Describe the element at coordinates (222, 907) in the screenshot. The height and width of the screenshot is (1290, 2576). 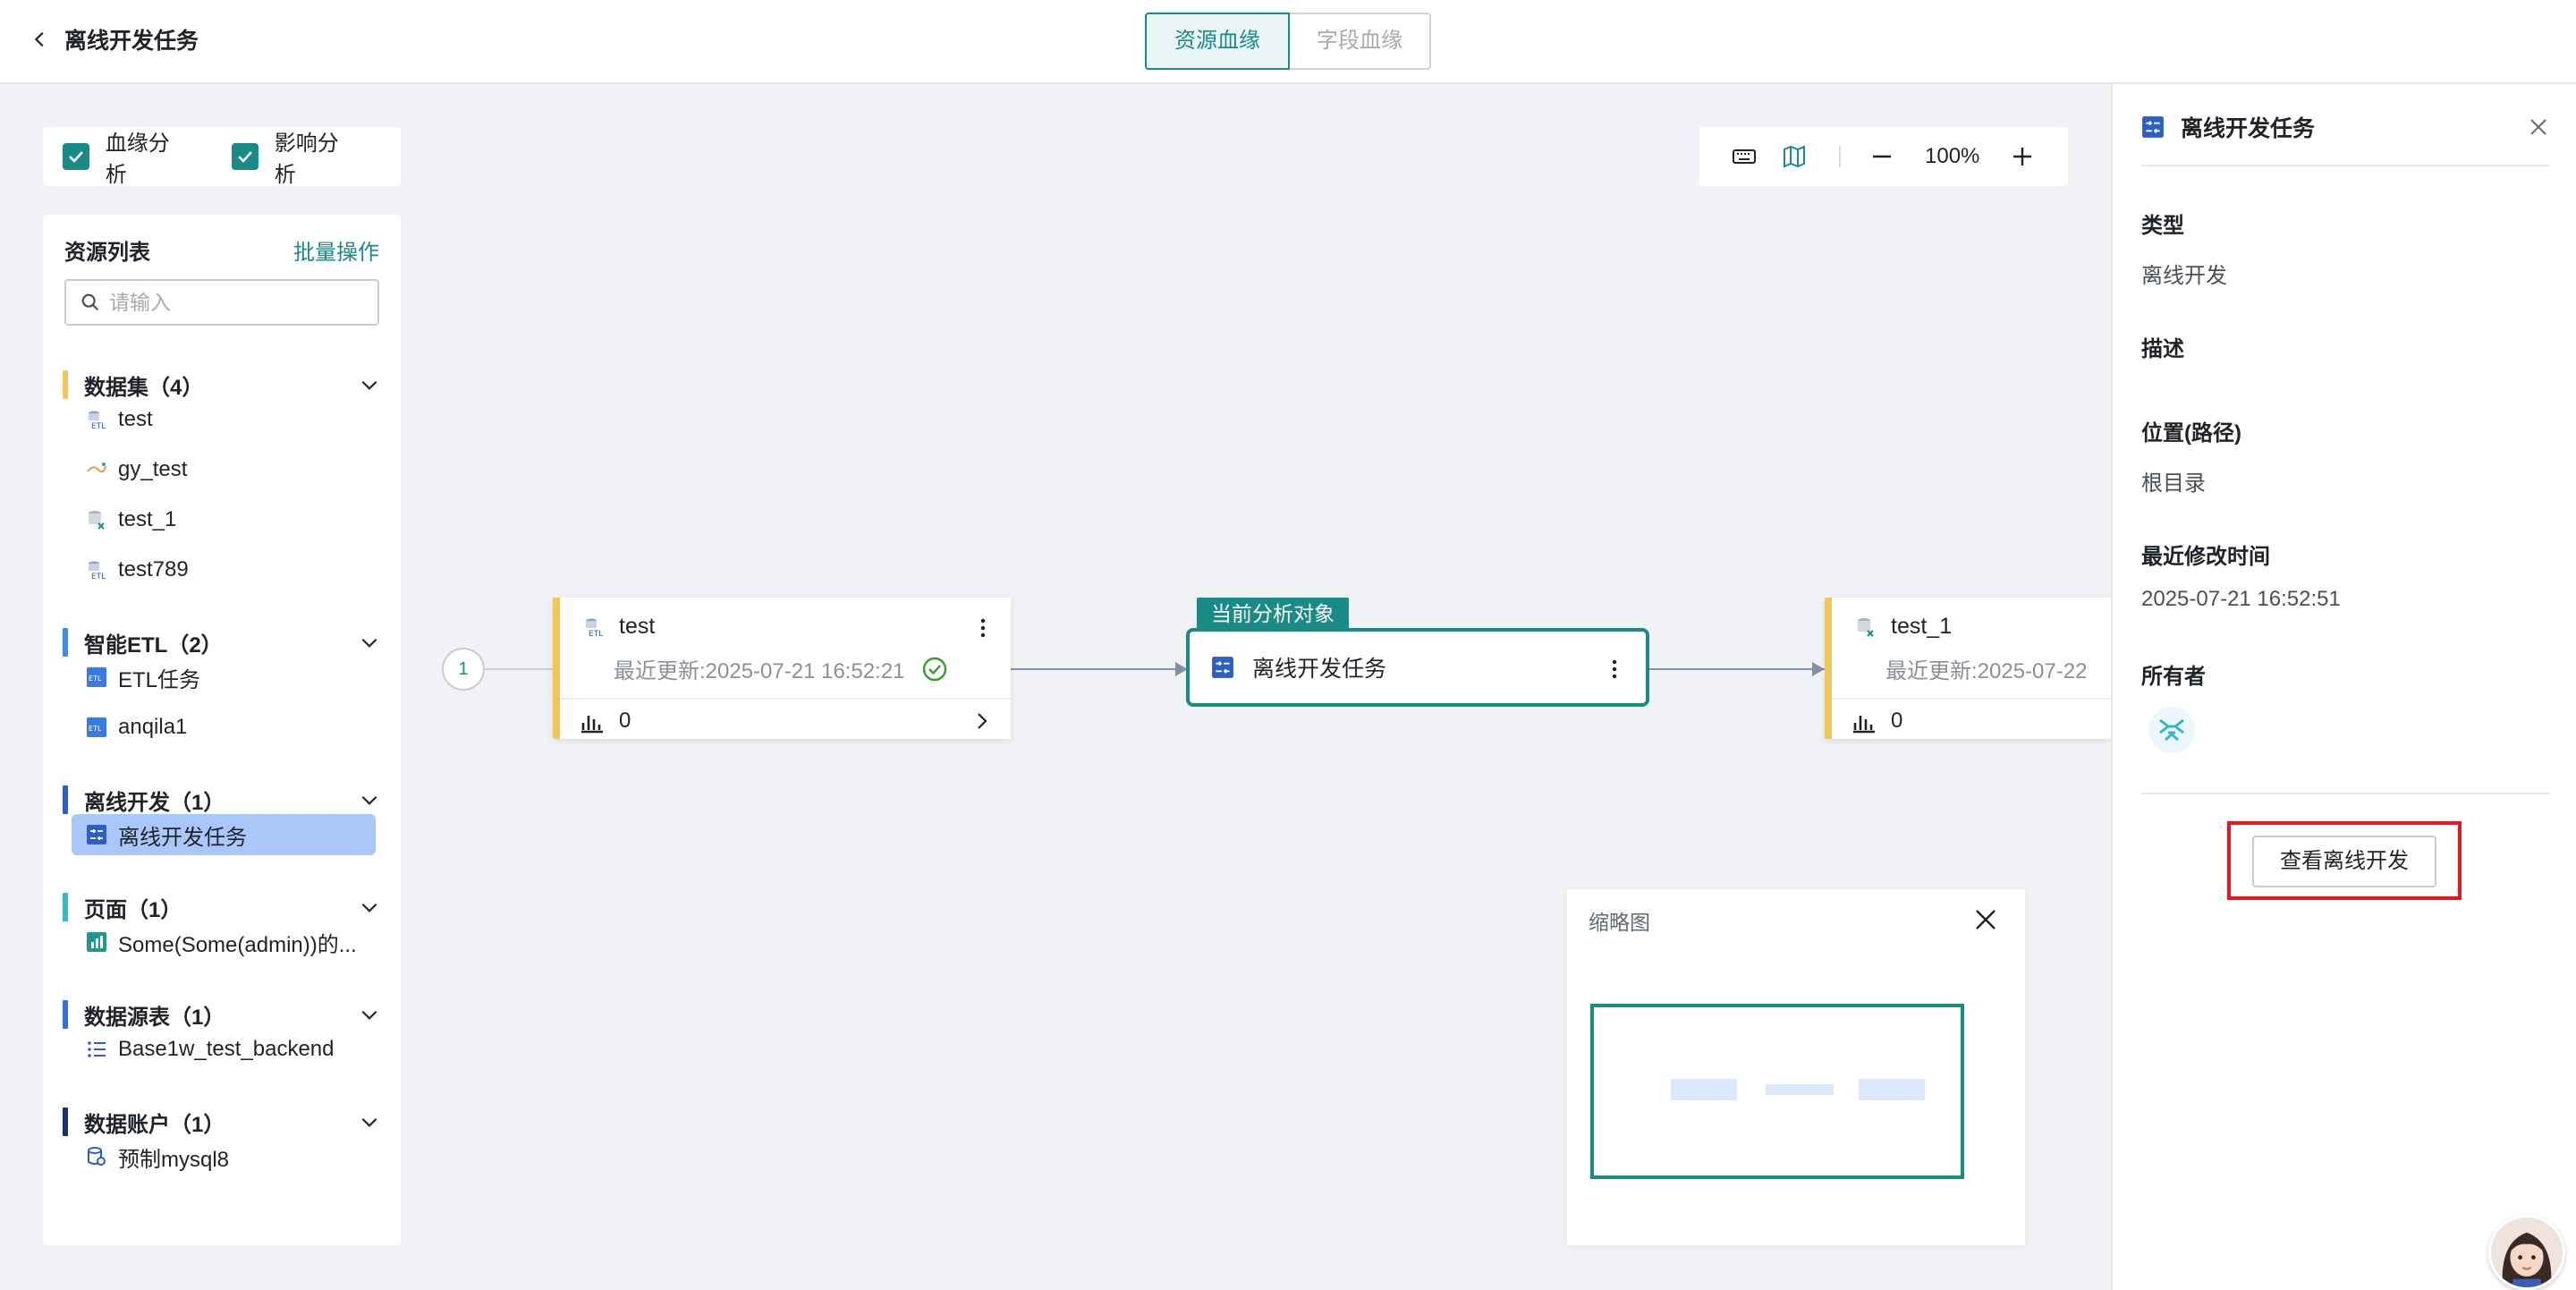
I see `group-pages: 页面（1）` at that location.